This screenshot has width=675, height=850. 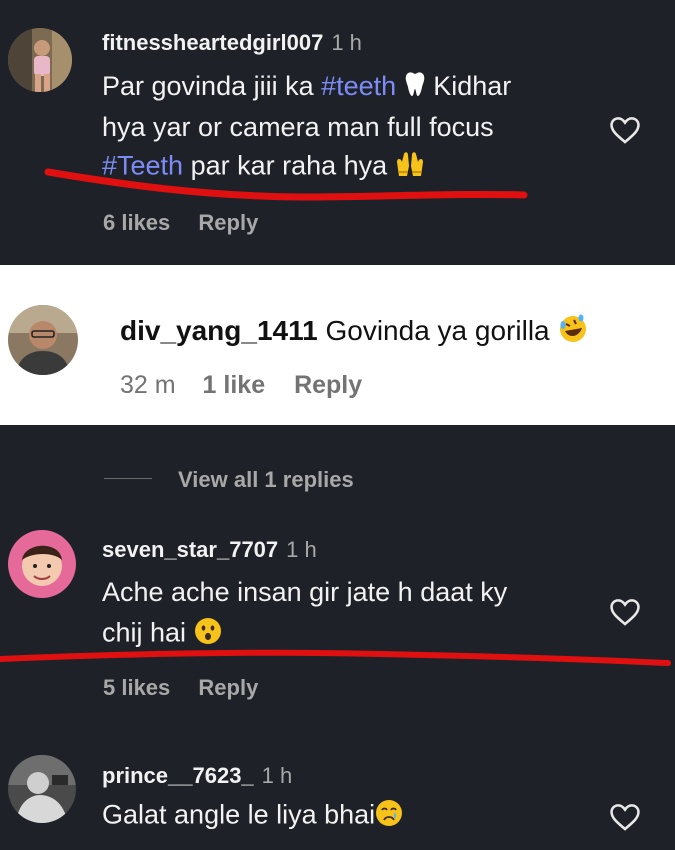 What do you see at coordinates (437, 330) in the screenshot?
I see `comment-text: Govinda ya gorilla` at bounding box center [437, 330].